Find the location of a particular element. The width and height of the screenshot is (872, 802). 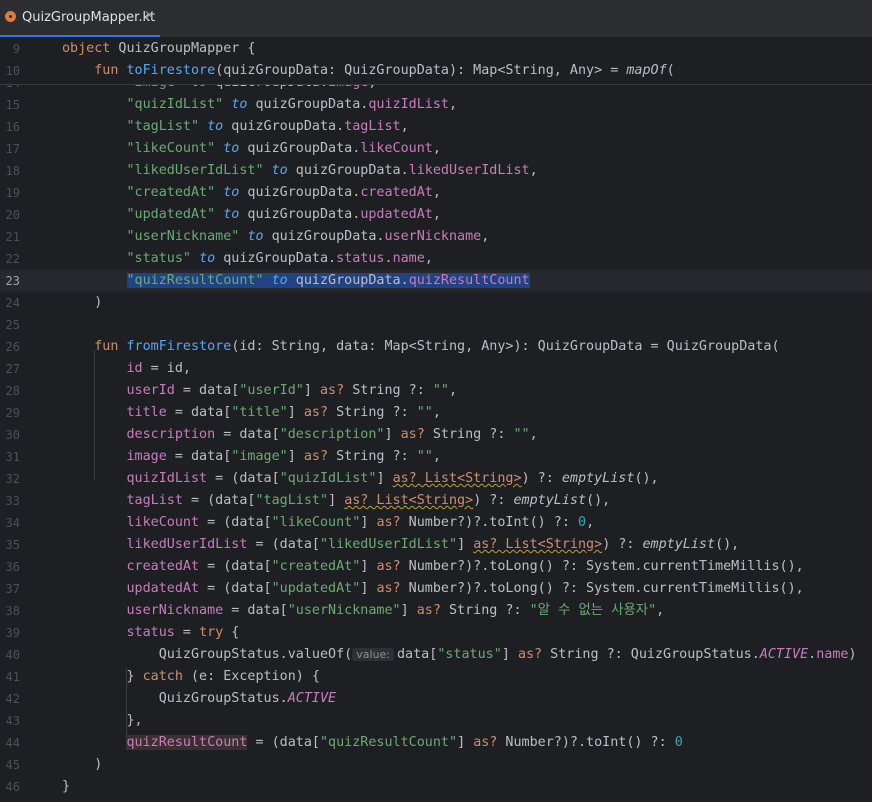

code-token: "" is located at coordinates (424, 412).